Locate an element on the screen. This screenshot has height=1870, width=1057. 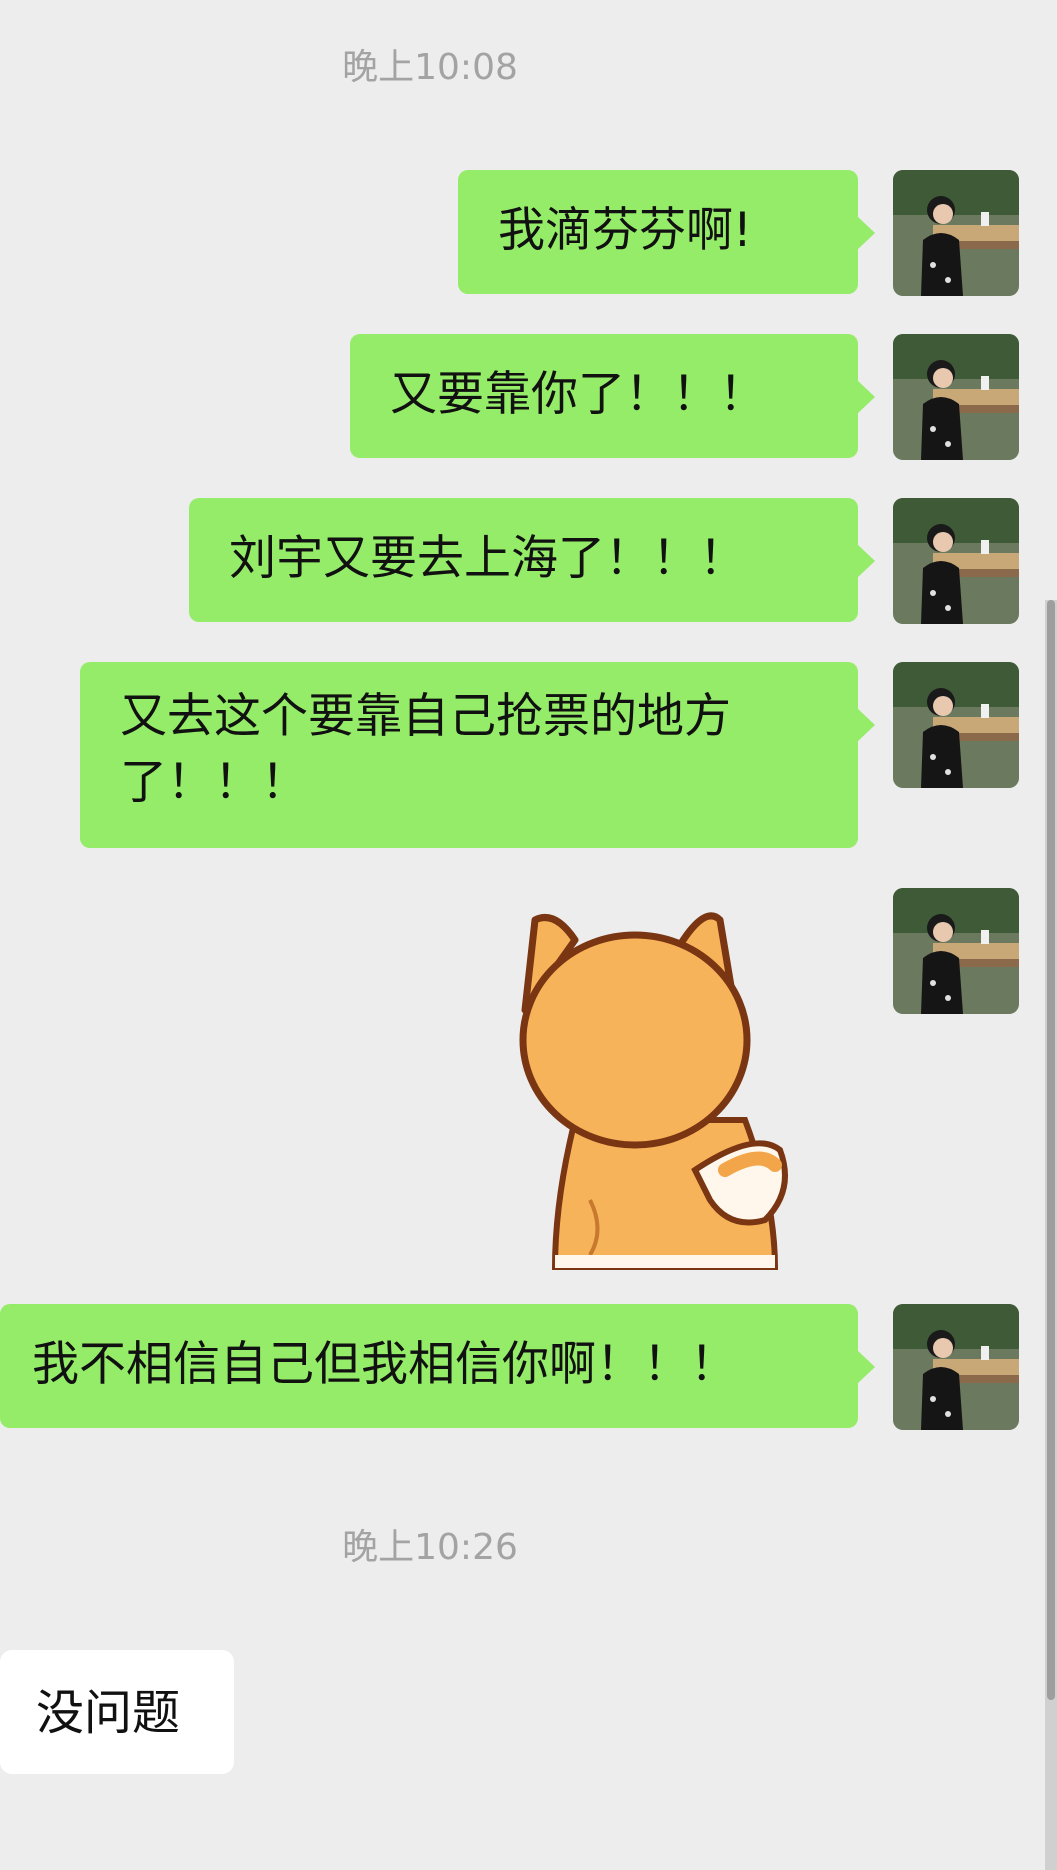
outgoing-message-bubble: 我滴芬芬啊! is located at coordinates (666, 232).